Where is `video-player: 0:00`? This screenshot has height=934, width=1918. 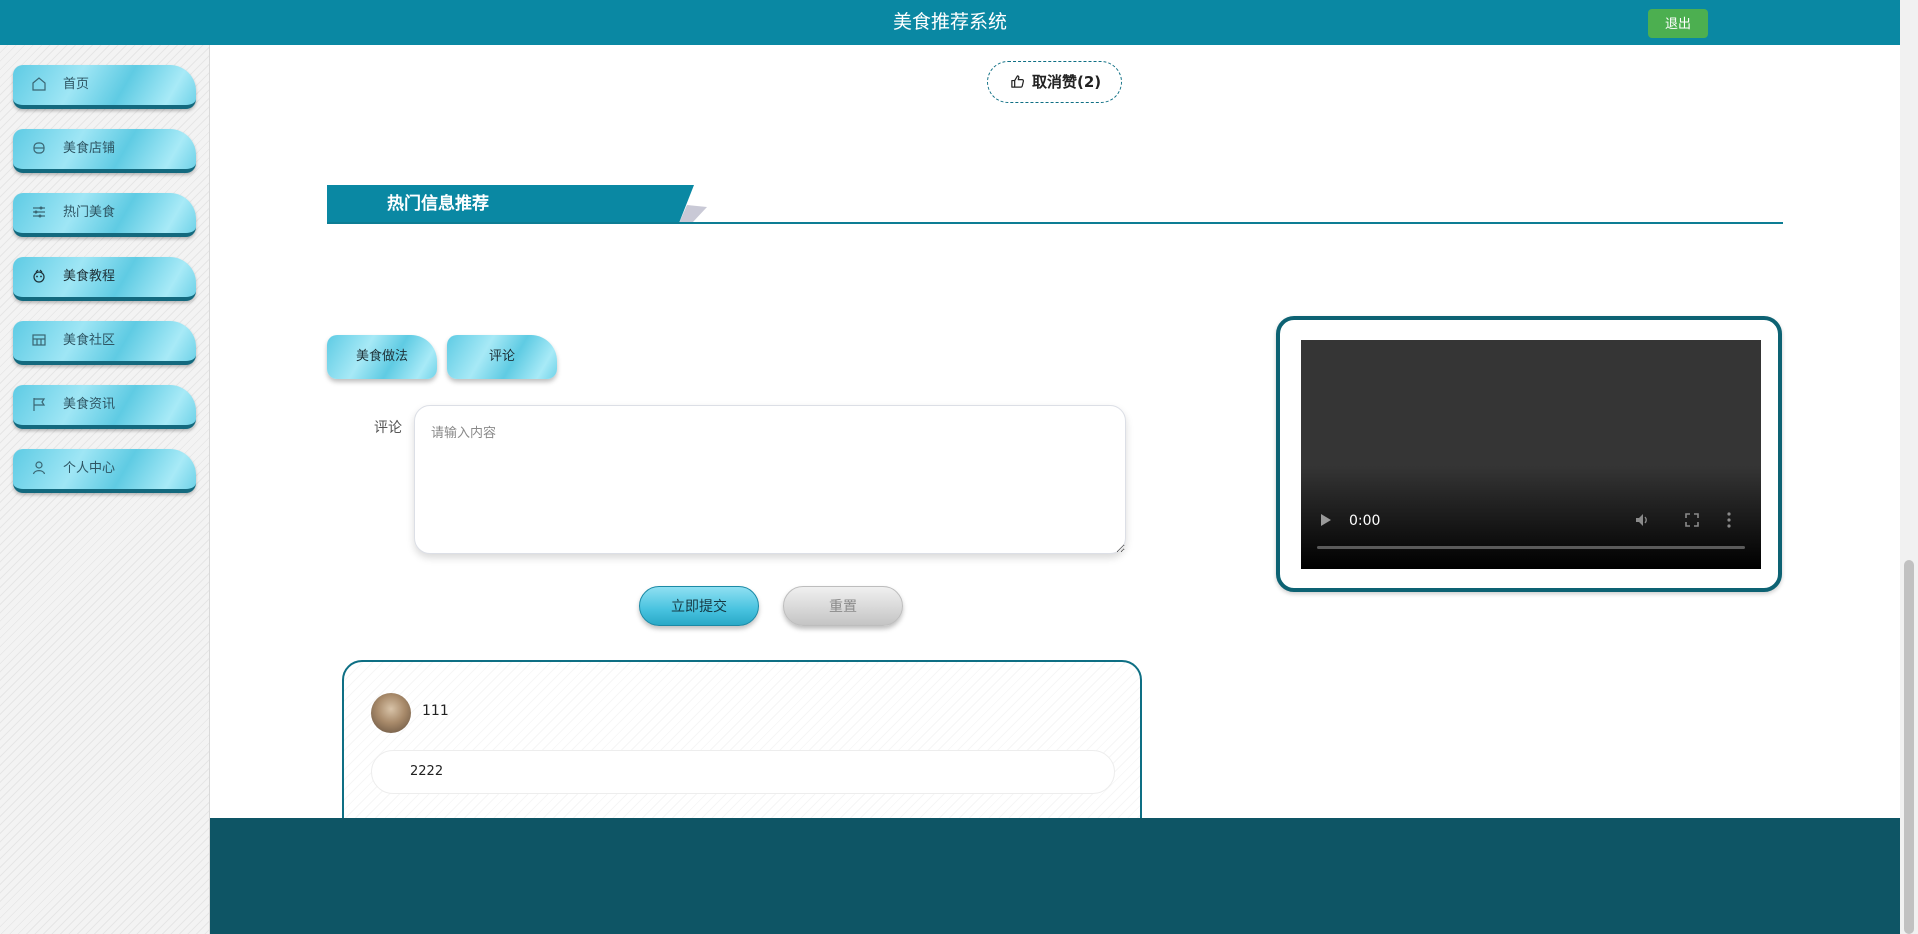
video-player: 0:00 is located at coordinates (1531, 454).